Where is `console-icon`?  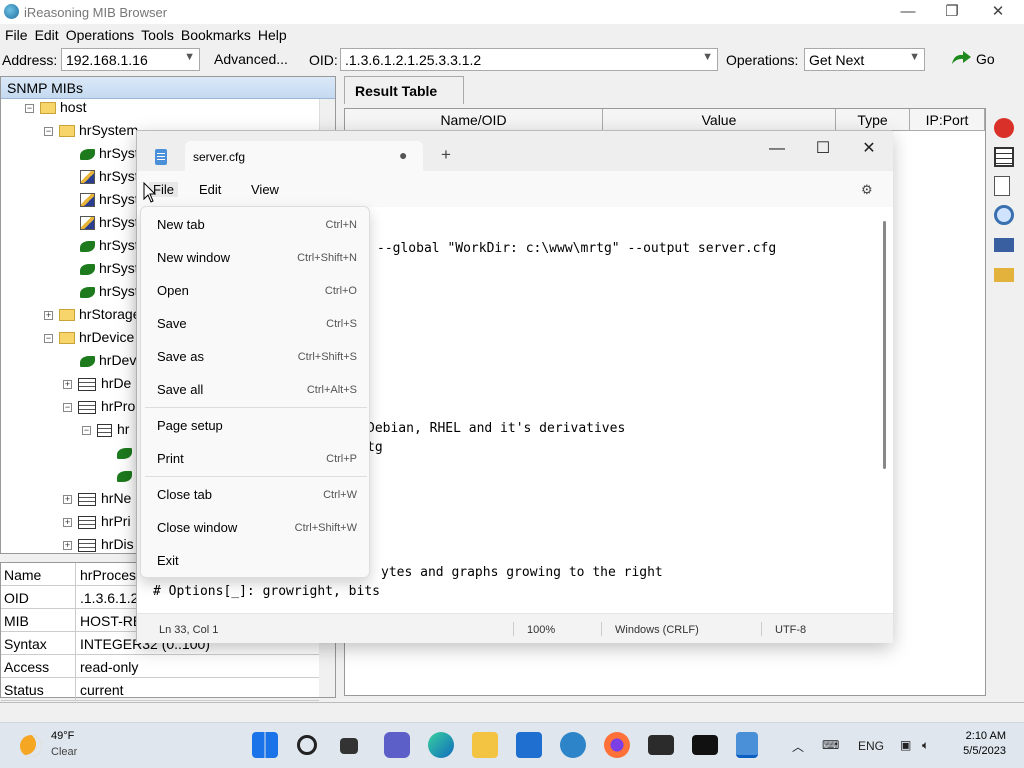
console-icon is located at coordinates (705, 745).